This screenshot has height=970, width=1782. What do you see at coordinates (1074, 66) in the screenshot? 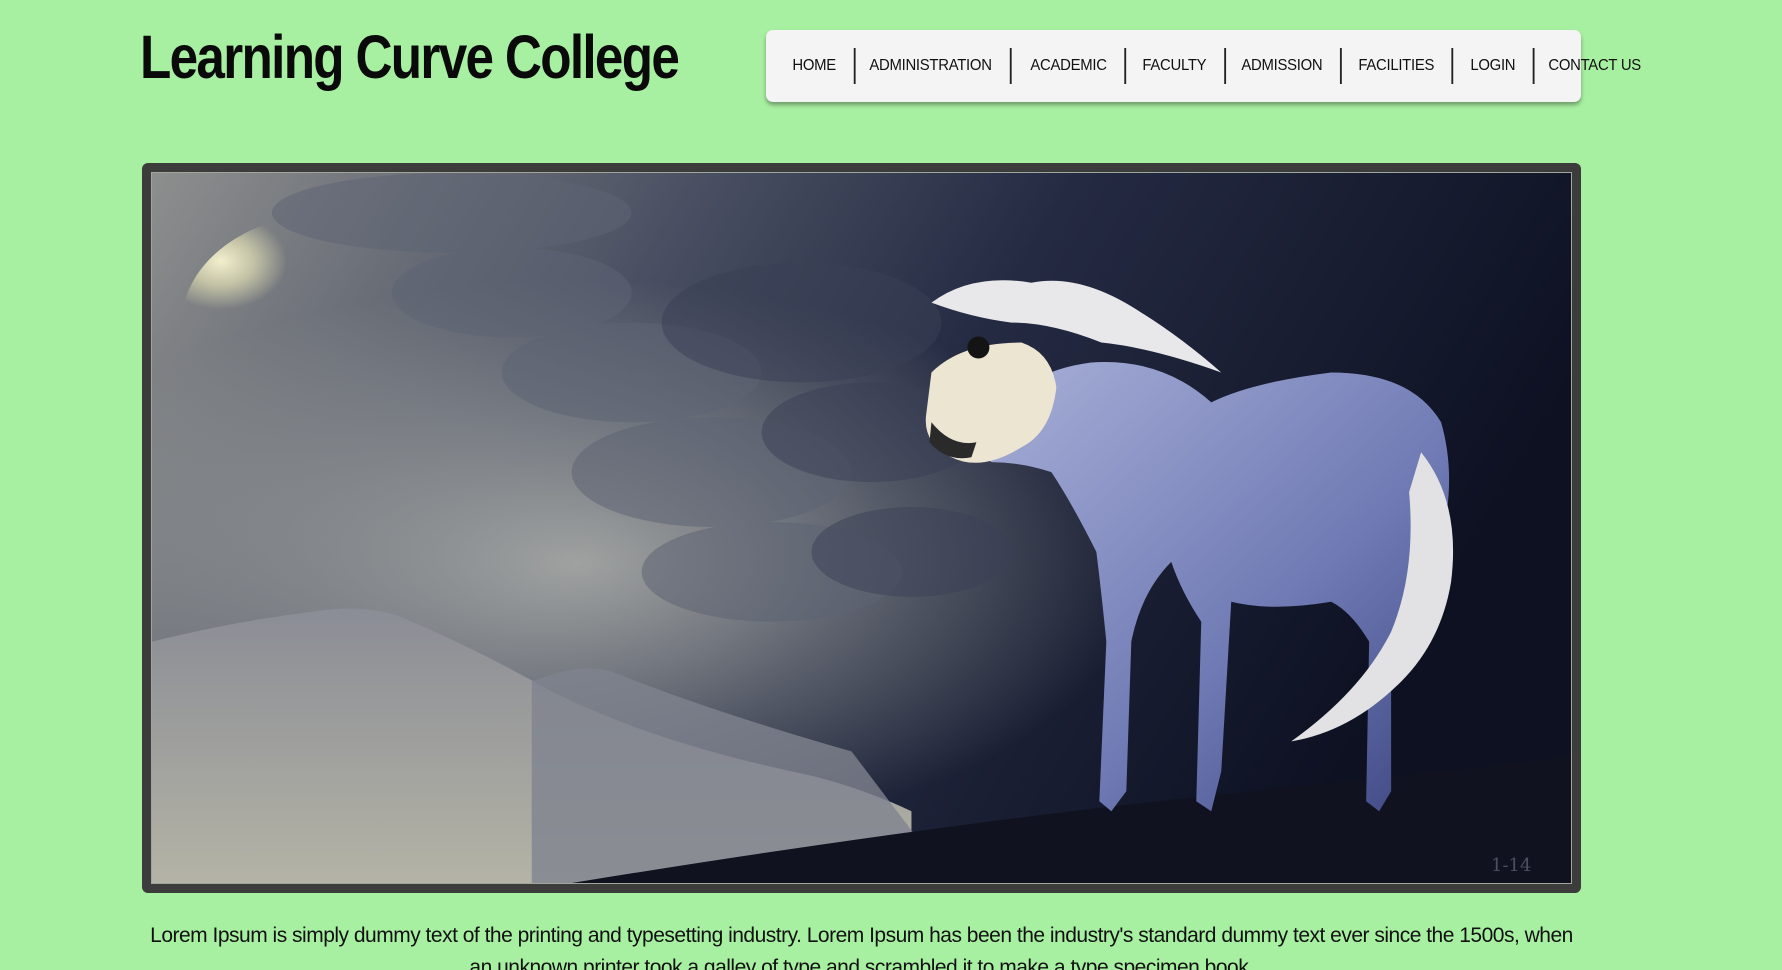
I see `nav-academic: ACADEMIC` at bounding box center [1074, 66].